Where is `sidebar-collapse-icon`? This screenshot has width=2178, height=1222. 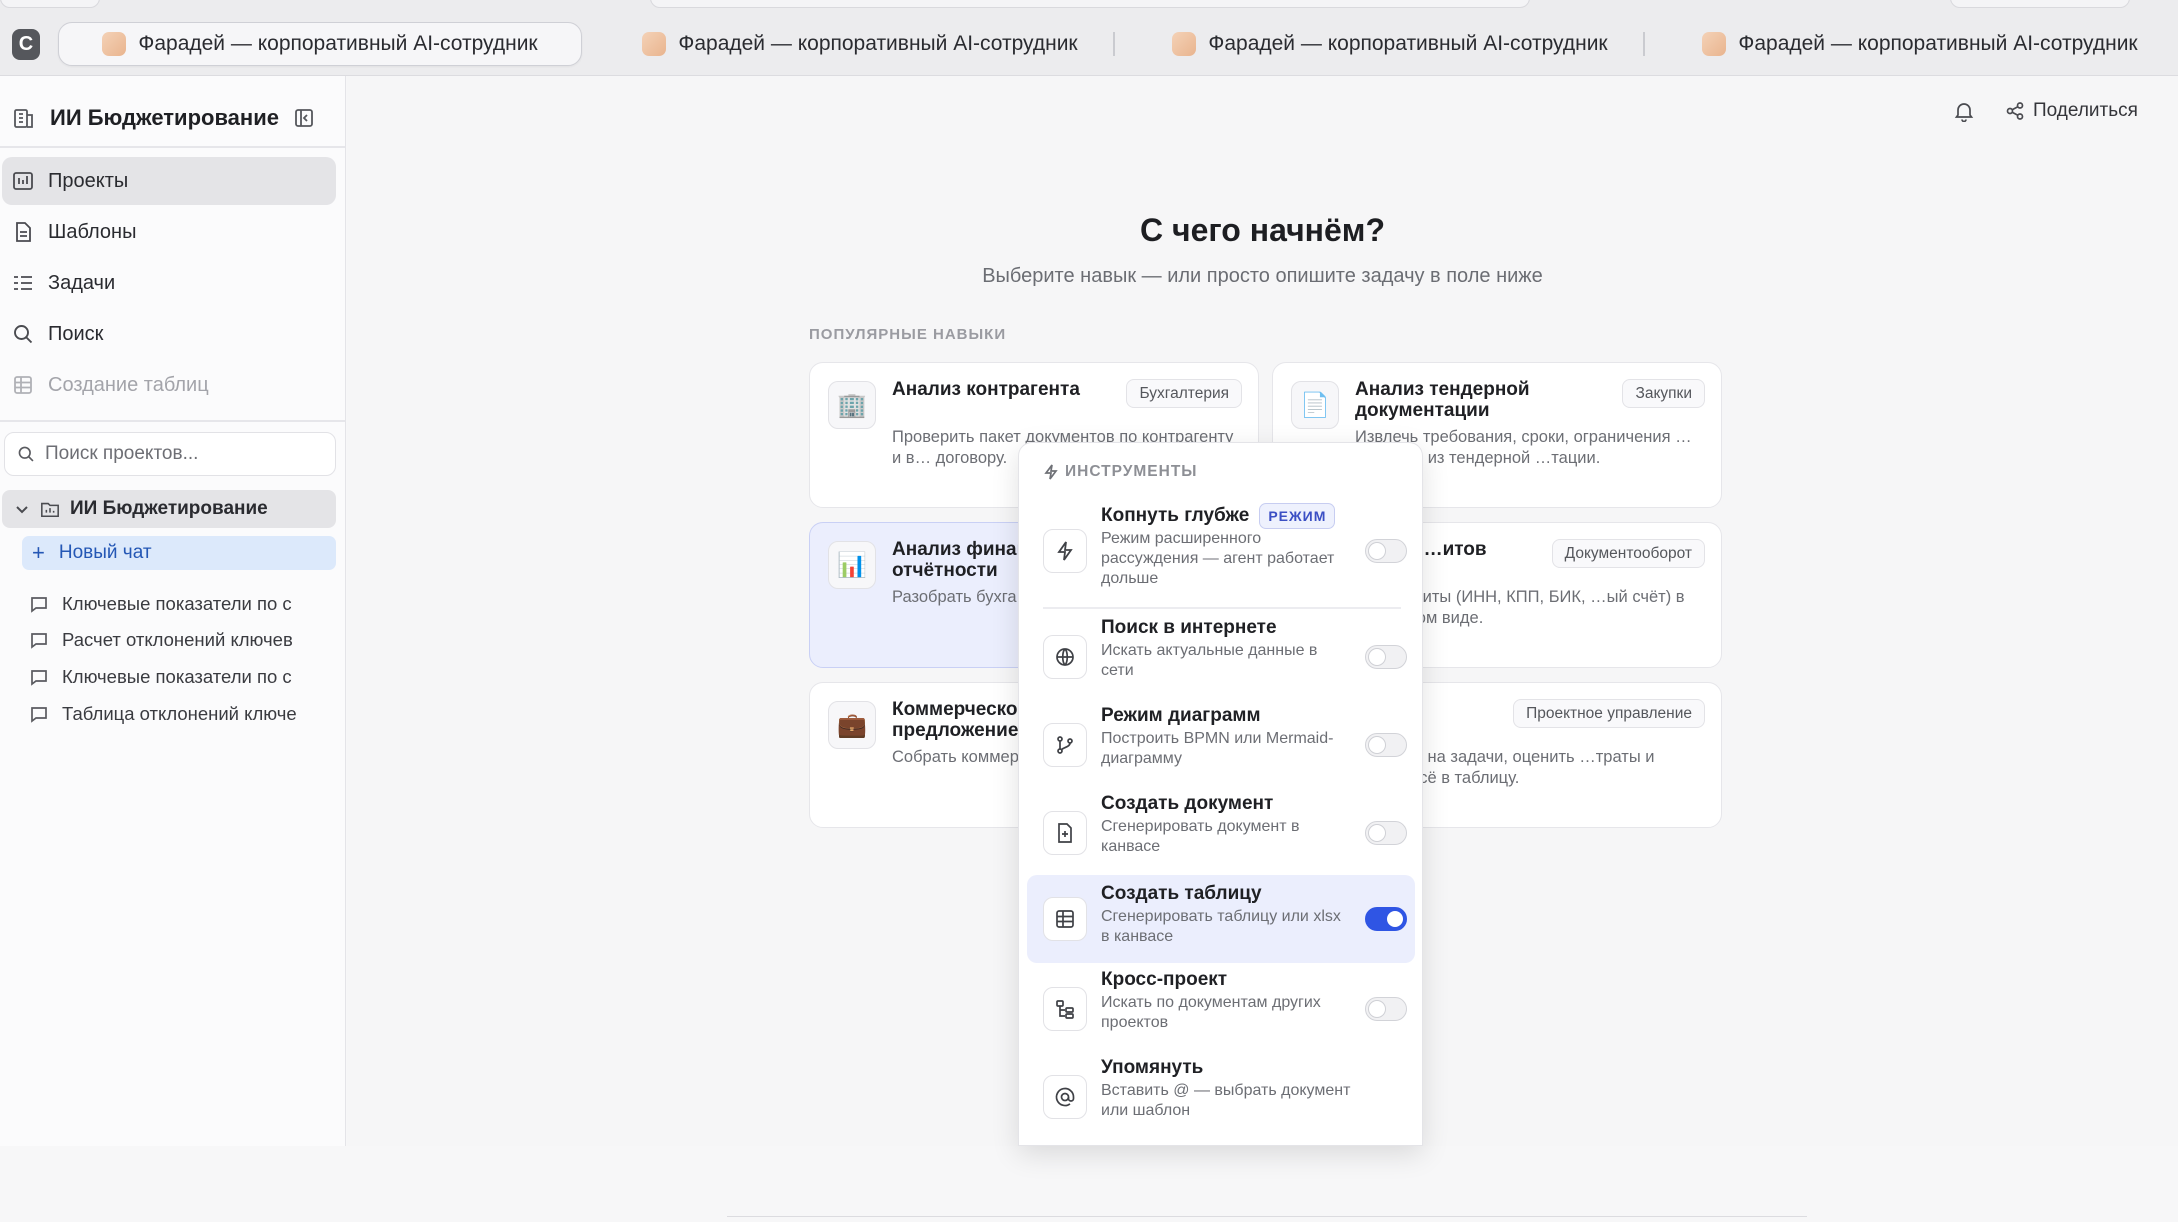 sidebar-collapse-icon is located at coordinates (304, 118).